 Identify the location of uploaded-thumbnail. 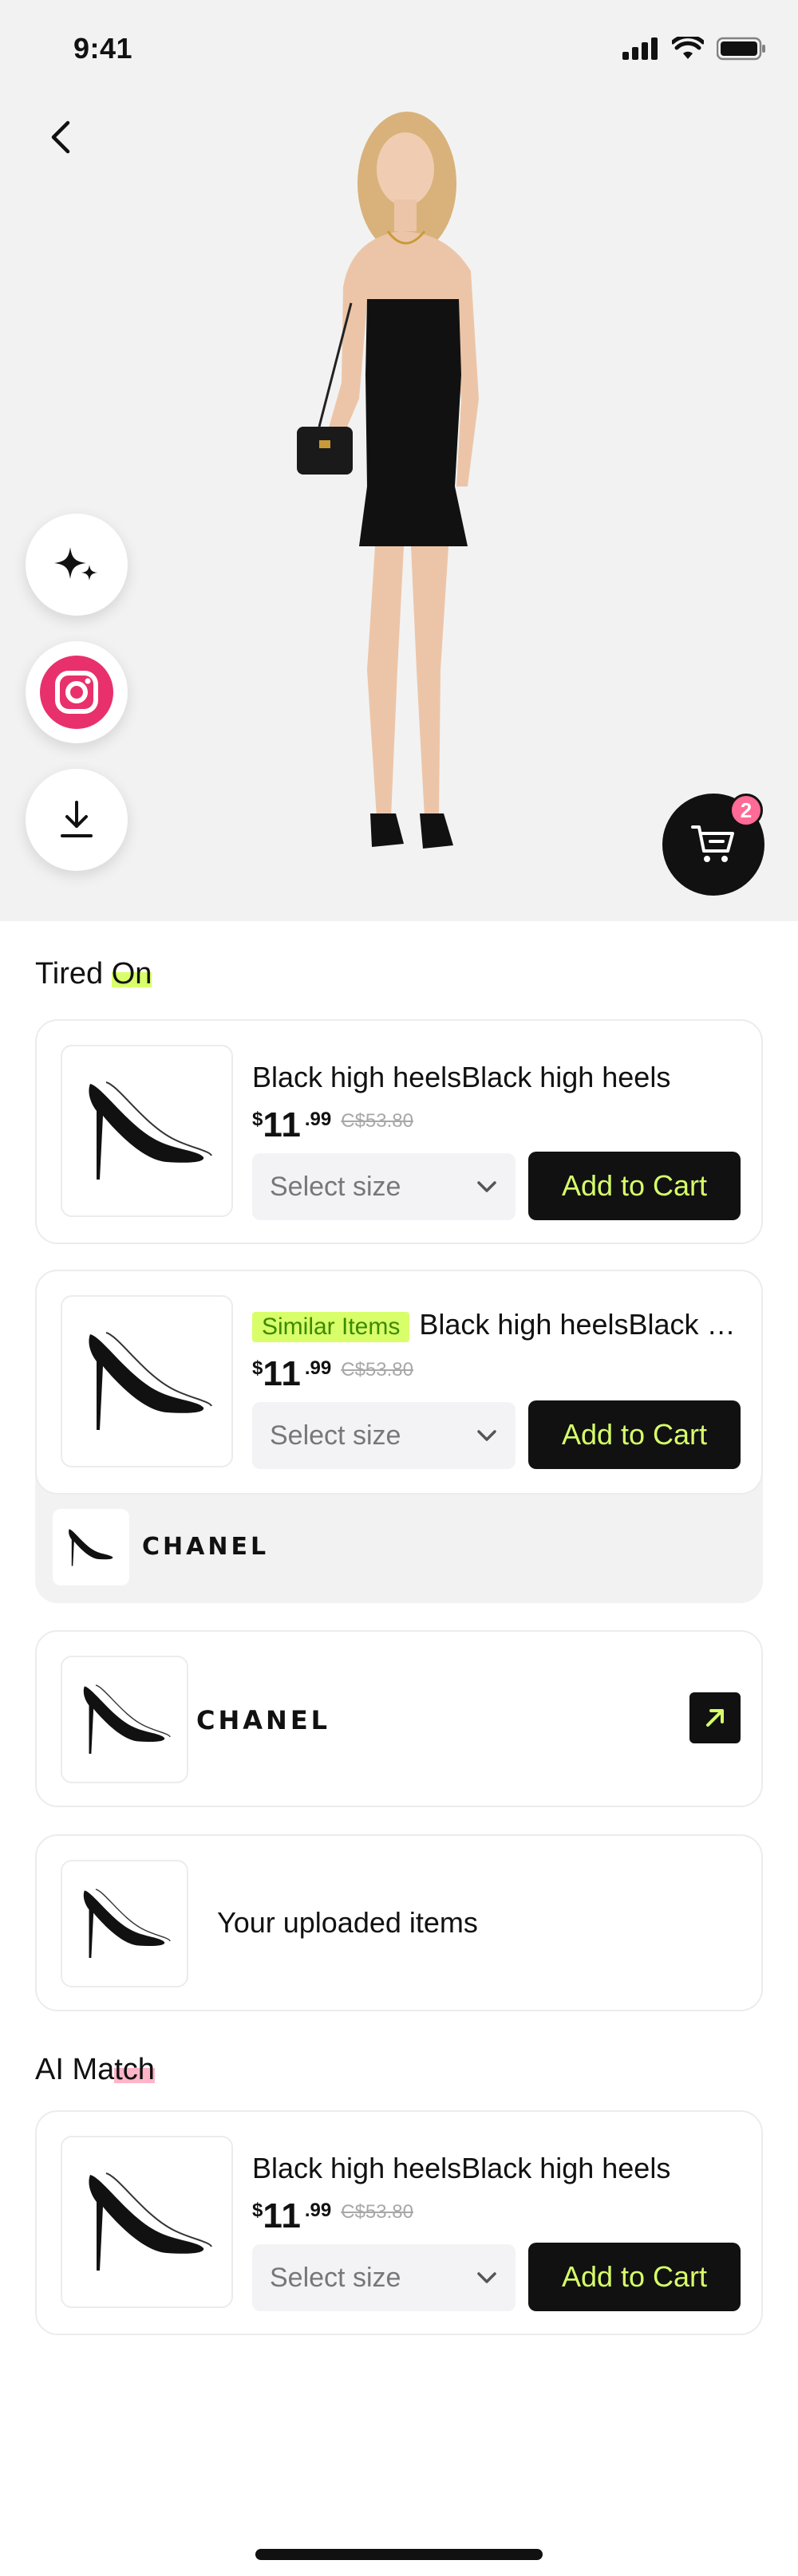
(124, 1923).